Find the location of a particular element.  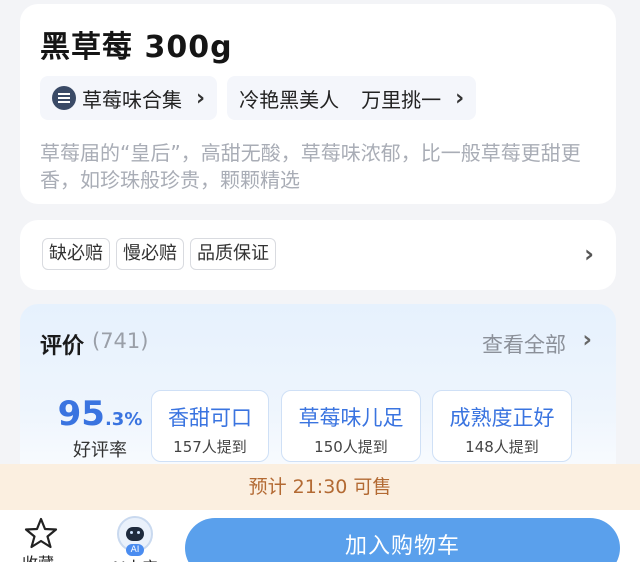

keyword-mentions: 148人提到 is located at coordinates (502, 447).